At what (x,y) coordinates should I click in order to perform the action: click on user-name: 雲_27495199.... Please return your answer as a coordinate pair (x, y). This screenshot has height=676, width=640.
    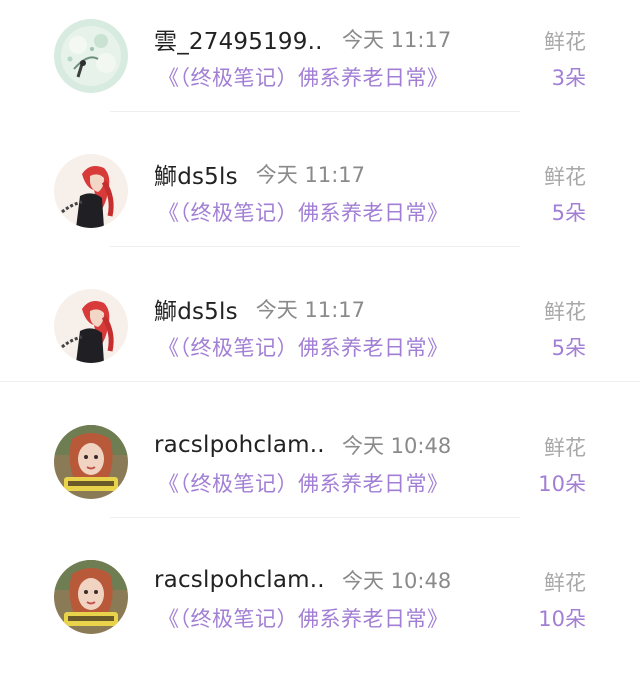
    Looking at the image, I should click on (239, 39).